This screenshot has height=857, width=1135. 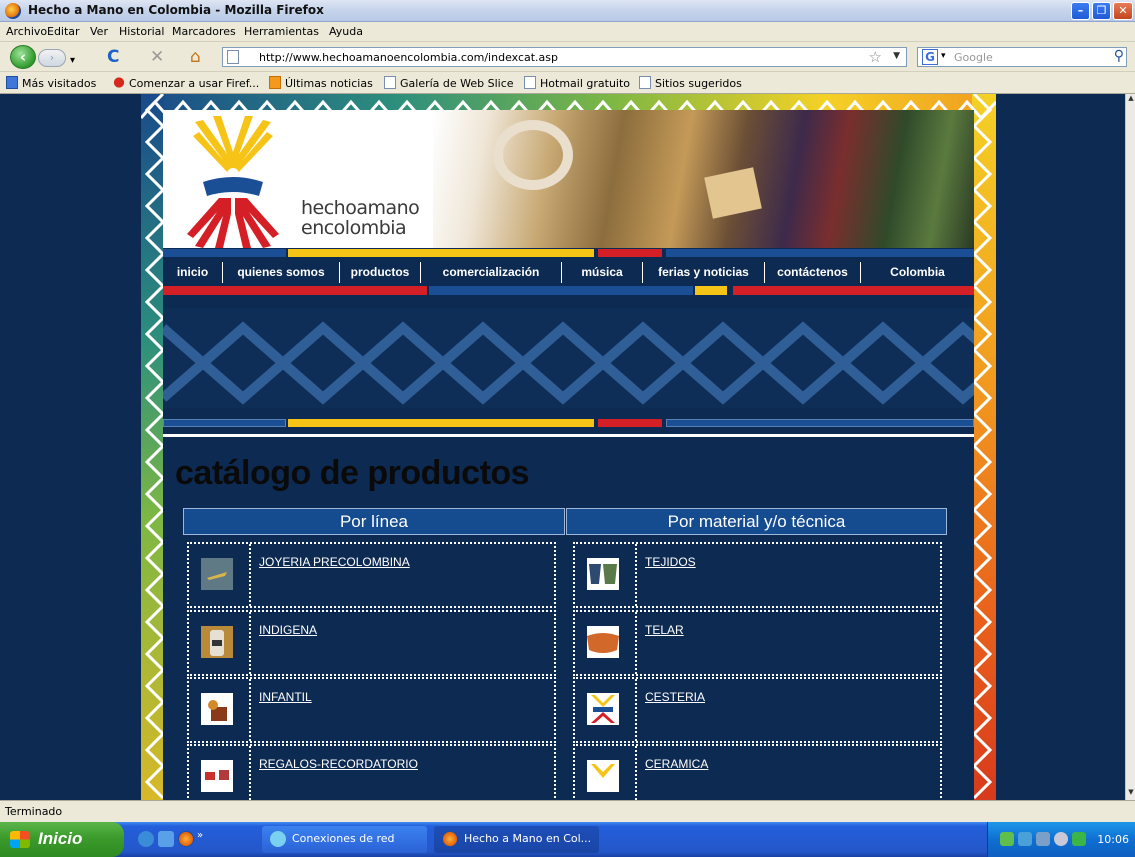 I want to click on catalog-item-indigena: INDIGENA, so click(x=371, y=643).